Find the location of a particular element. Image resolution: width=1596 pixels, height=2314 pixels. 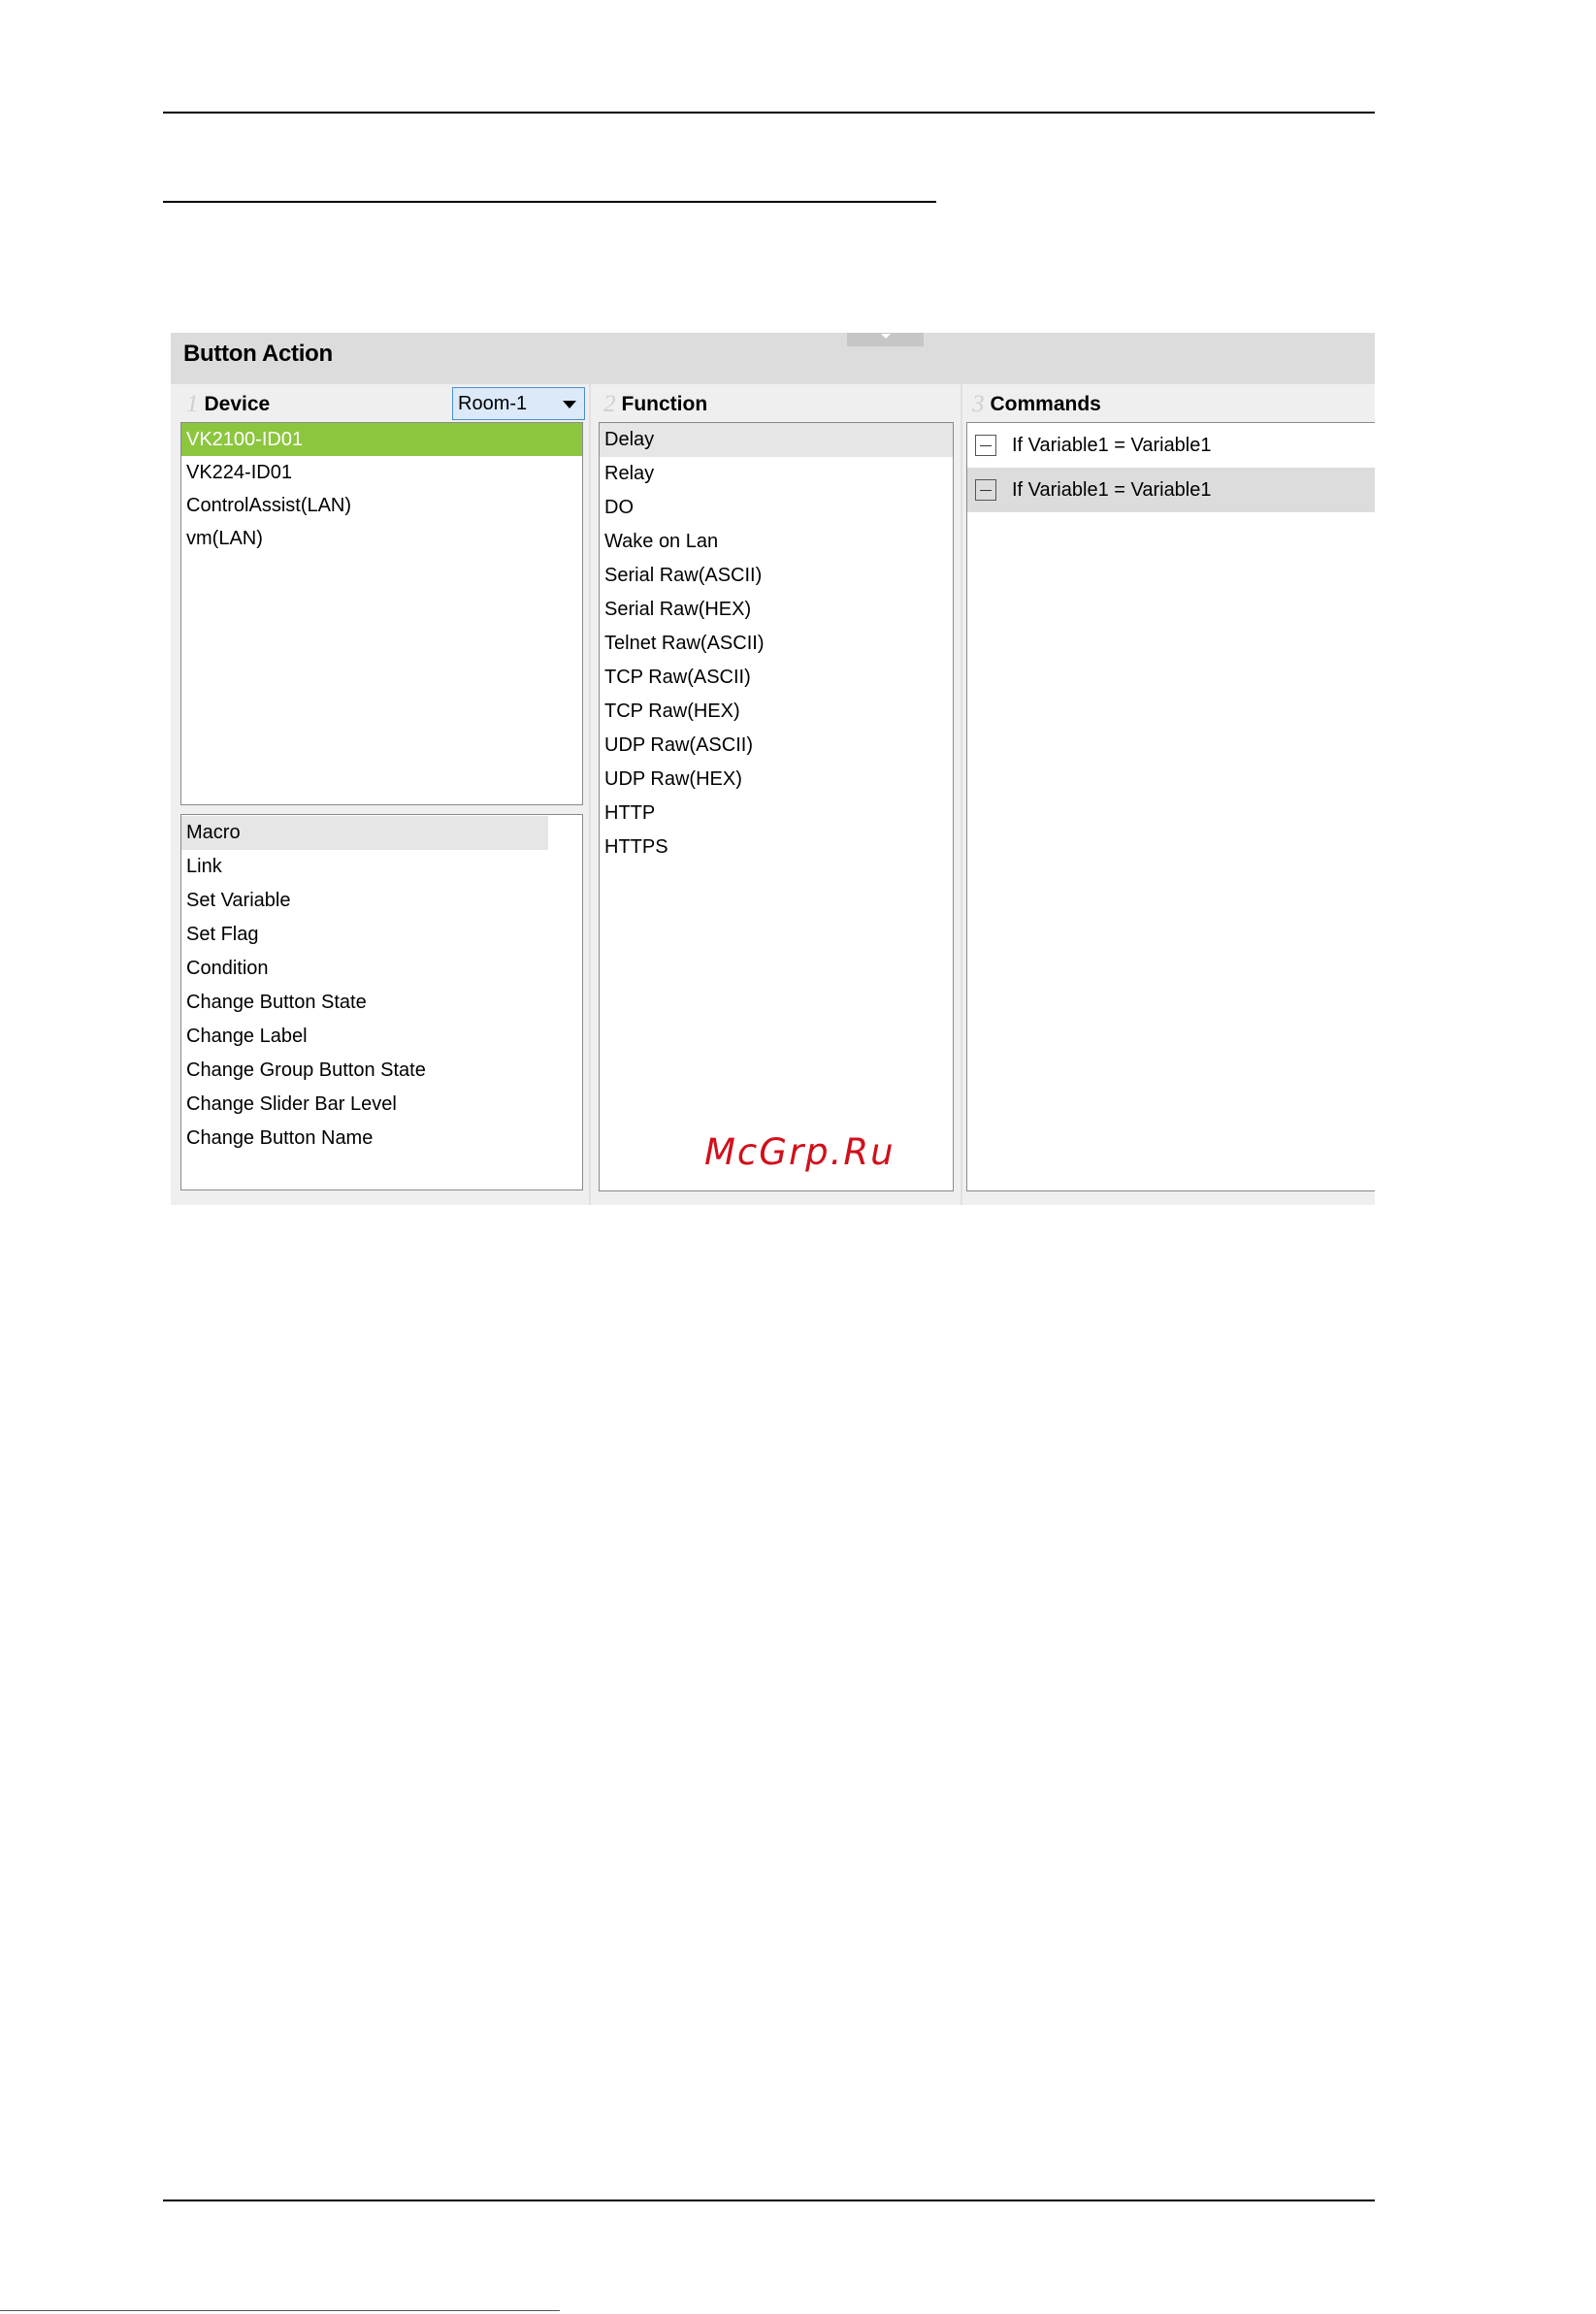

function-item: UDP Raw(HEX) is located at coordinates (776, 780).